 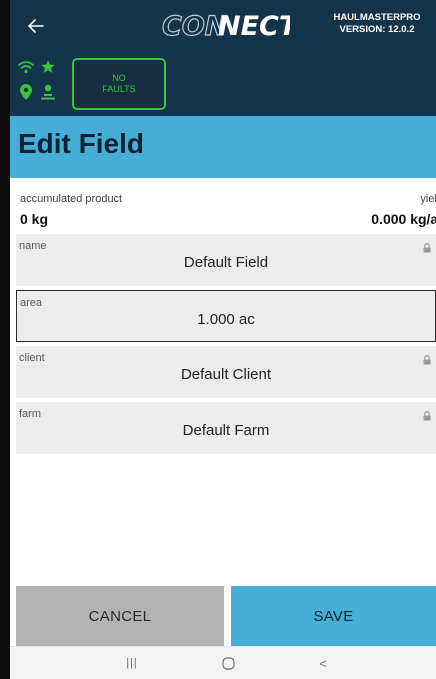 What do you see at coordinates (26, 69) in the screenshot?
I see `wifi-icon` at bounding box center [26, 69].